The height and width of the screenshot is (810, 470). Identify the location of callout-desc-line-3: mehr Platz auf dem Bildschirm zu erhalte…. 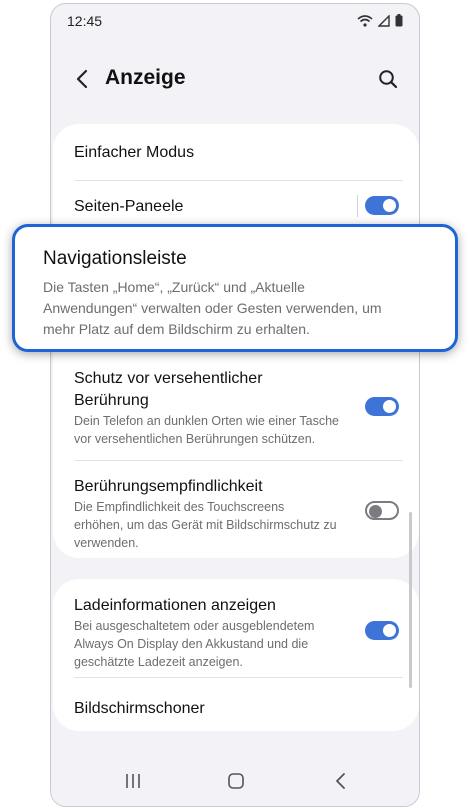
(176, 329).